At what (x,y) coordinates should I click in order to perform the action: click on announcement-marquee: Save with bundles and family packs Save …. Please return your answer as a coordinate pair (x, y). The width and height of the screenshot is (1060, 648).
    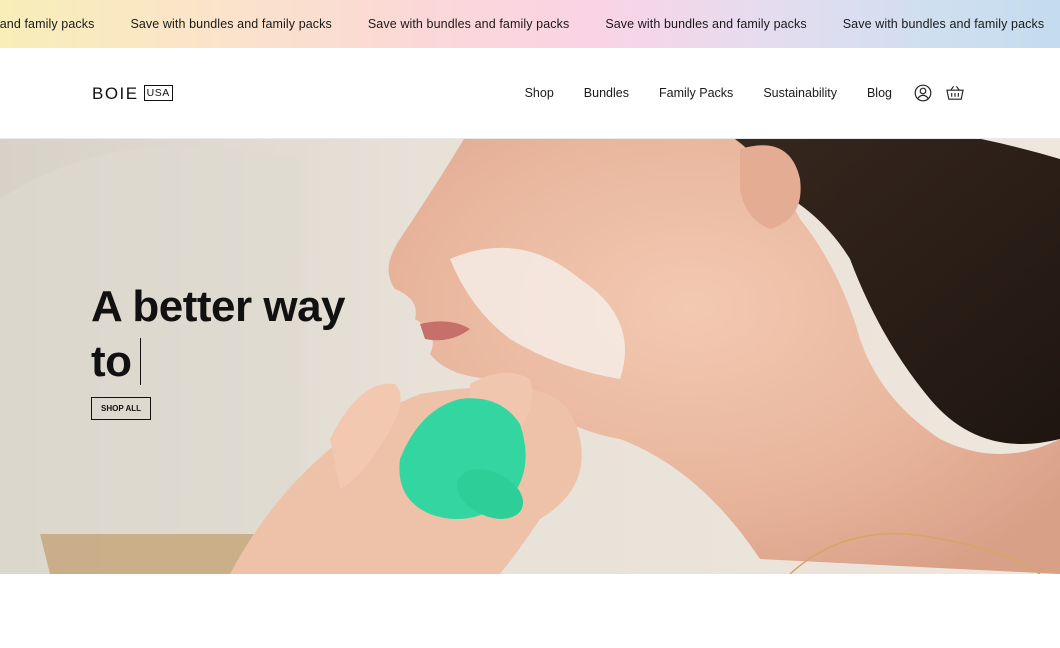
    Looking at the image, I should click on (530, 24).